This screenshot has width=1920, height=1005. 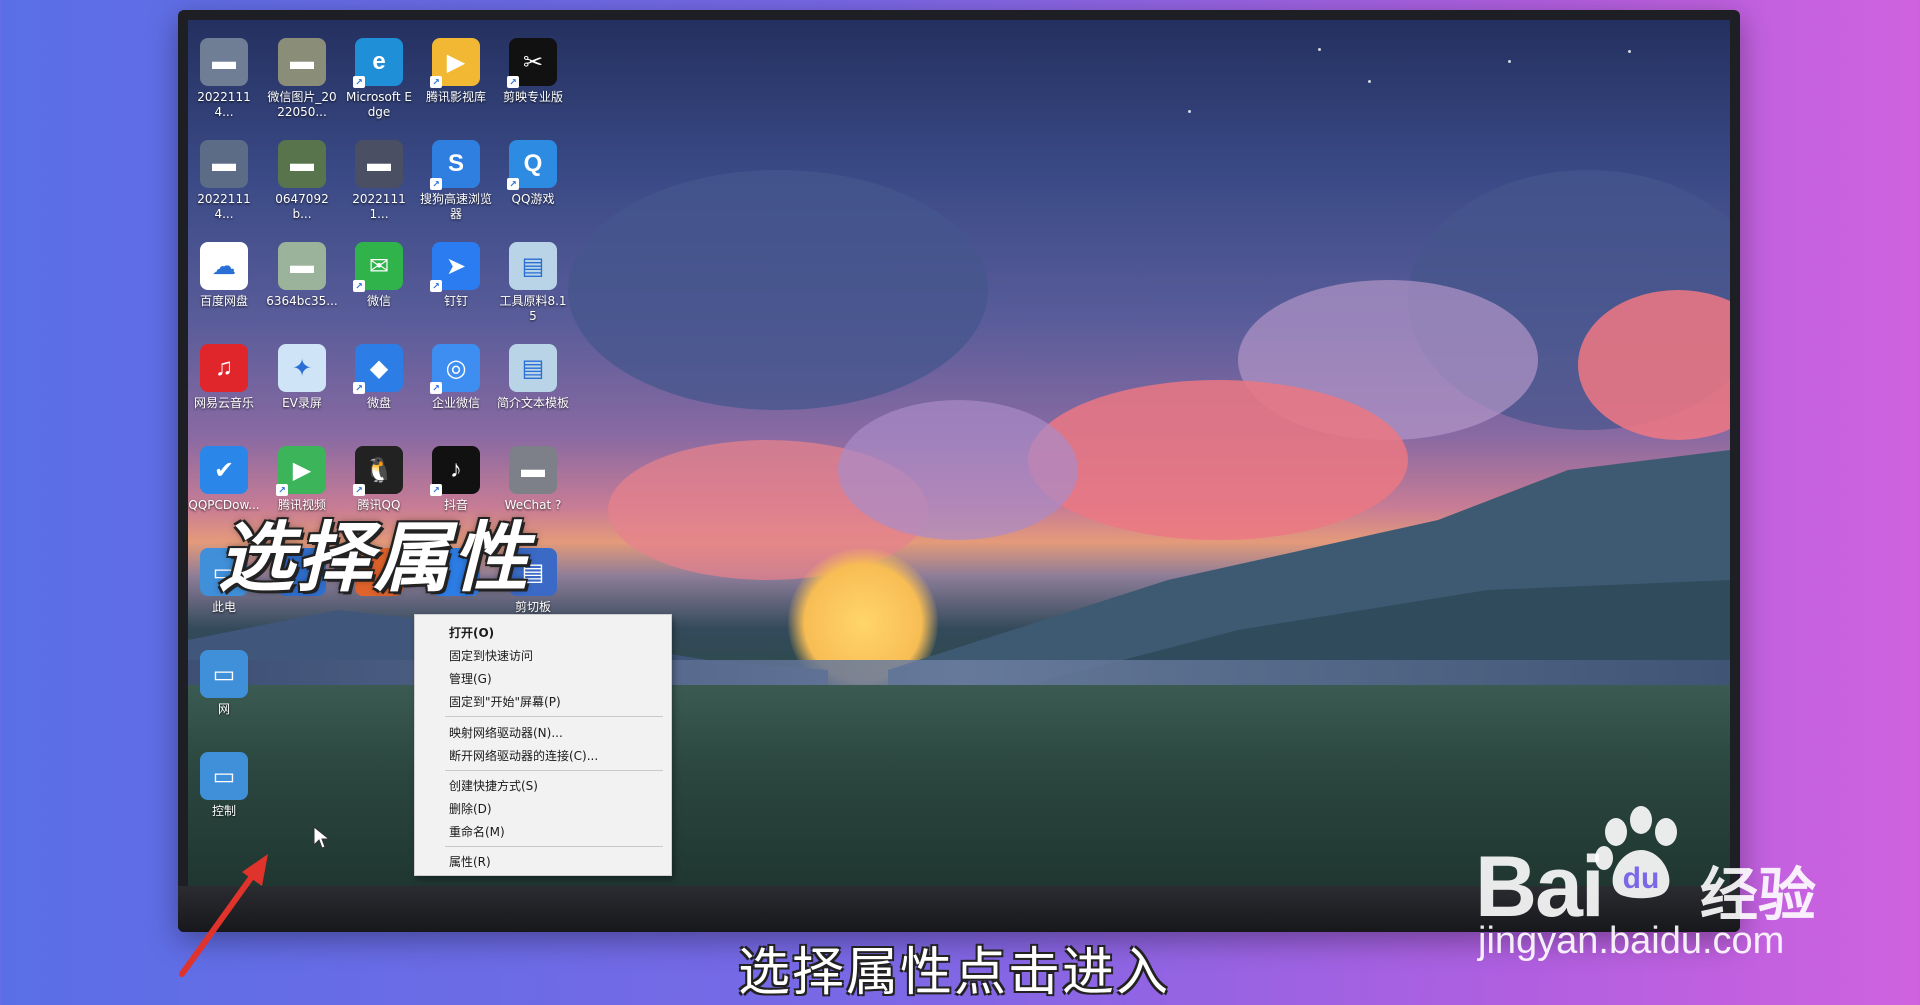 What do you see at coordinates (533, 188) in the screenshot?
I see `desktop-icon: Q ↗ QQ游戏` at bounding box center [533, 188].